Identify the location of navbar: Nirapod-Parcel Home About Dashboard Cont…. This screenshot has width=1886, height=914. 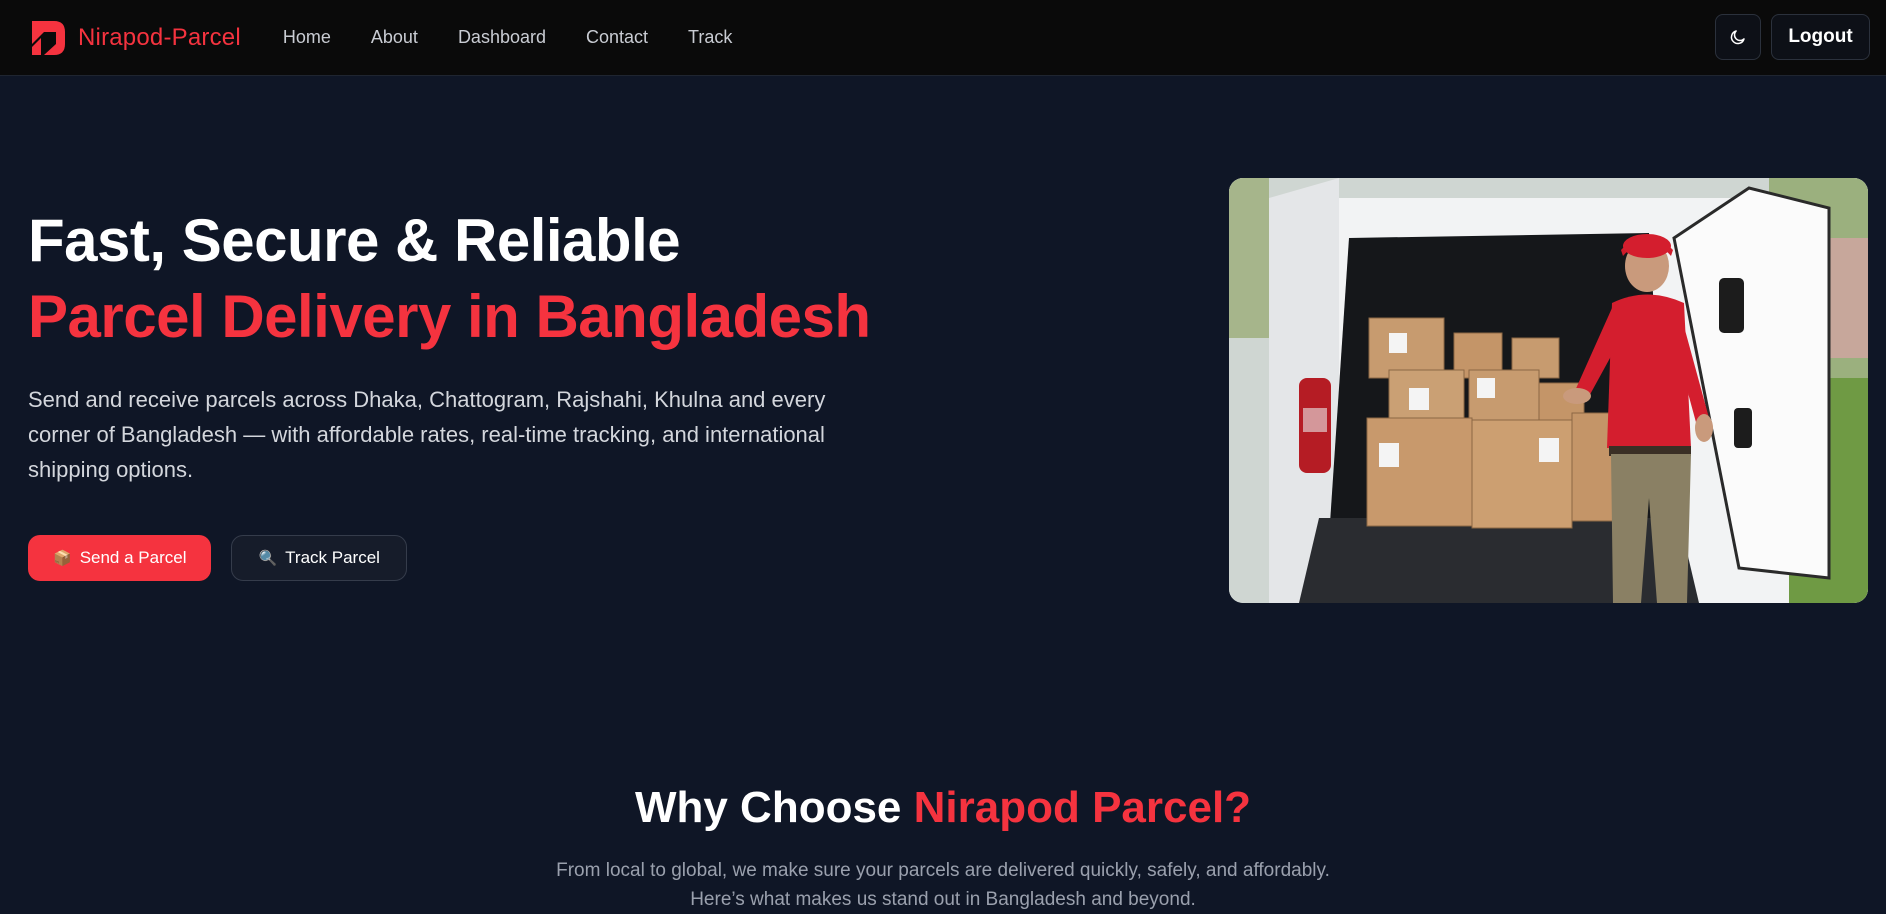
(943, 38).